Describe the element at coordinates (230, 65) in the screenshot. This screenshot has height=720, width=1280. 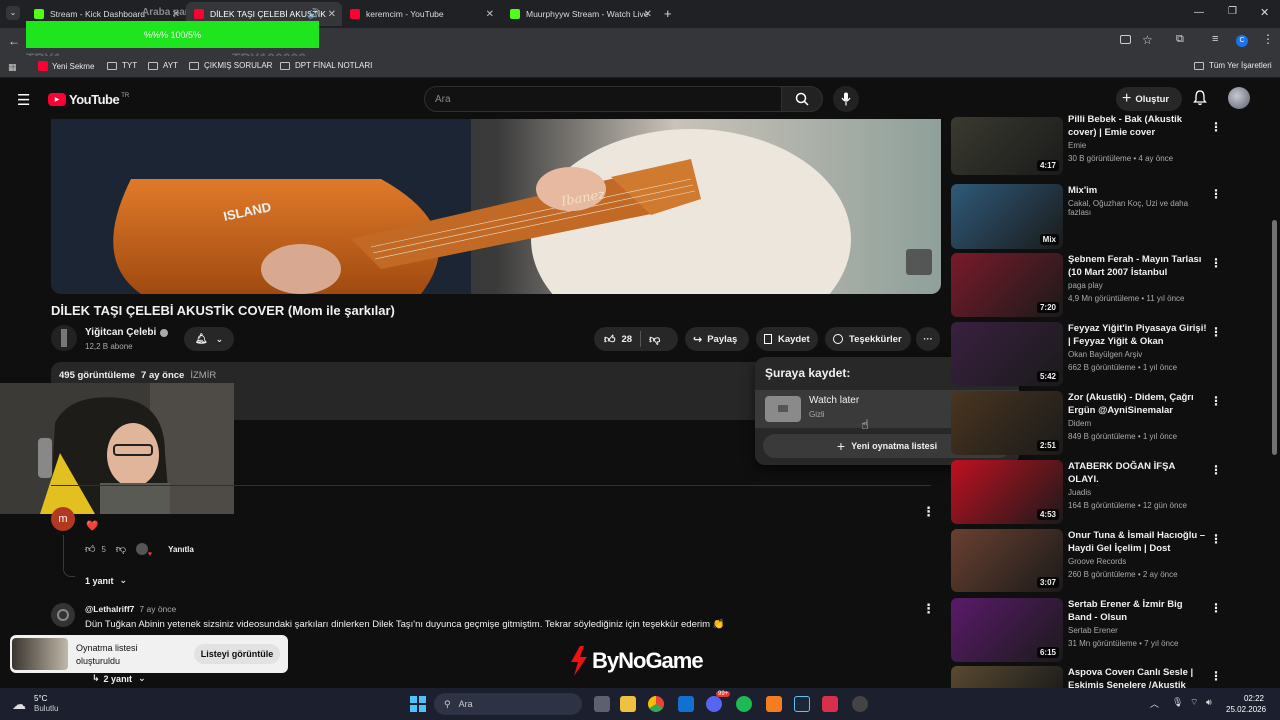
I see `bookmark-cikmis-sorular: ÇIKMIŞ SORULAR` at that location.